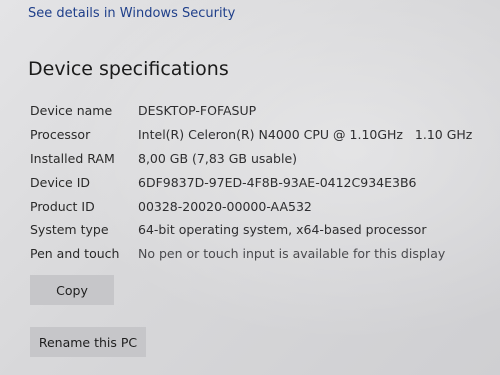 The image size is (500, 375). Describe the element at coordinates (62, 206) in the screenshot. I see `spec-label: Product ID` at that location.